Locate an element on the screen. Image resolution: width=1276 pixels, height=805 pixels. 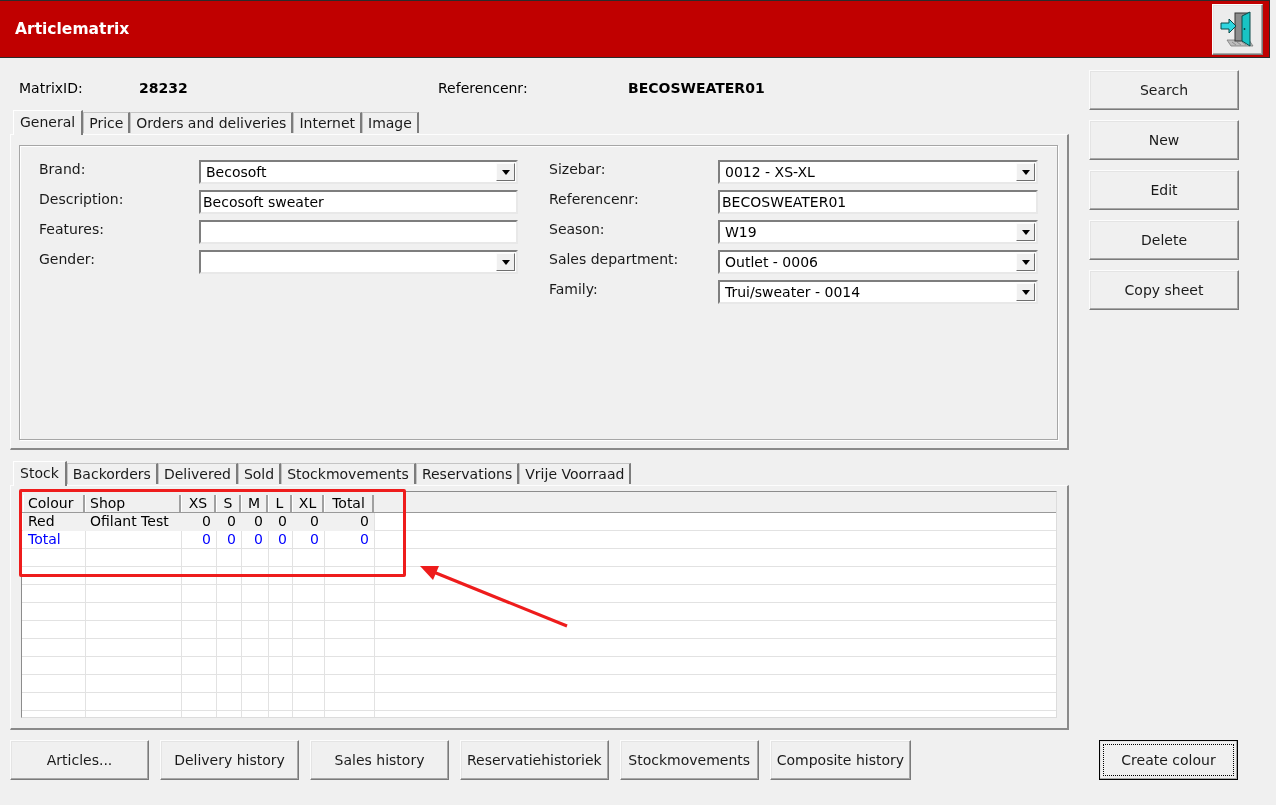
text-field: Becosoft sweater is located at coordinates (358, 202).